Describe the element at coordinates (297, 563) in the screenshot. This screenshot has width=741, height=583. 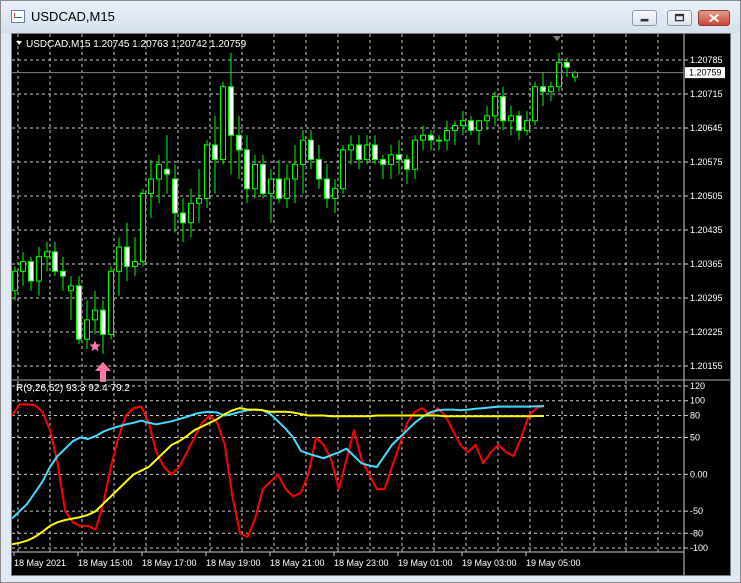
I see `time-tick-label: 18 May 21:00` at that location.